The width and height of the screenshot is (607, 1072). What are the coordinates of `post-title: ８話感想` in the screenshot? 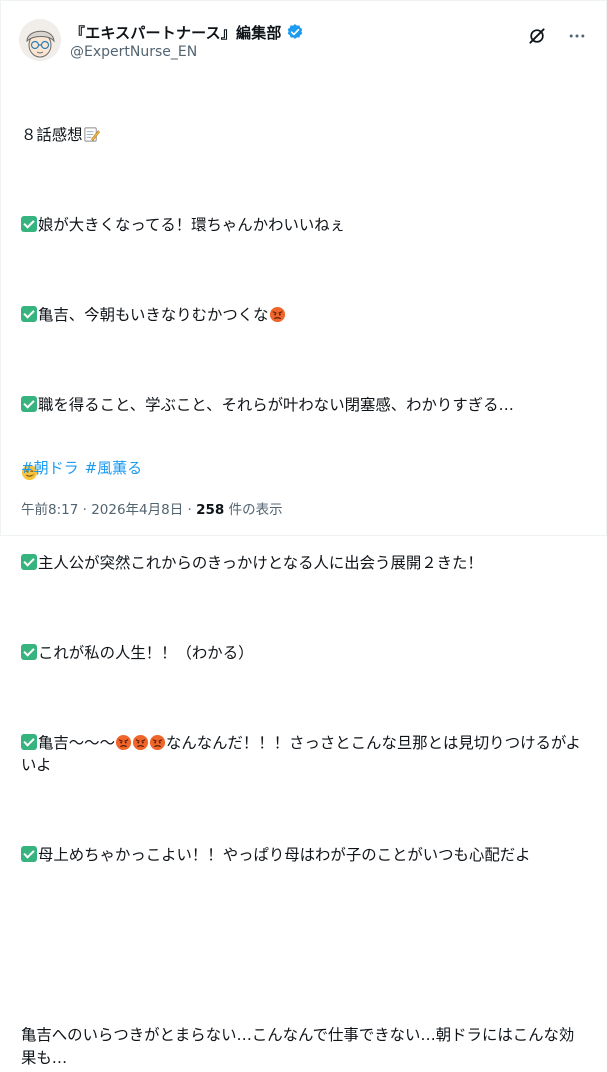 It's located at (52, 135).